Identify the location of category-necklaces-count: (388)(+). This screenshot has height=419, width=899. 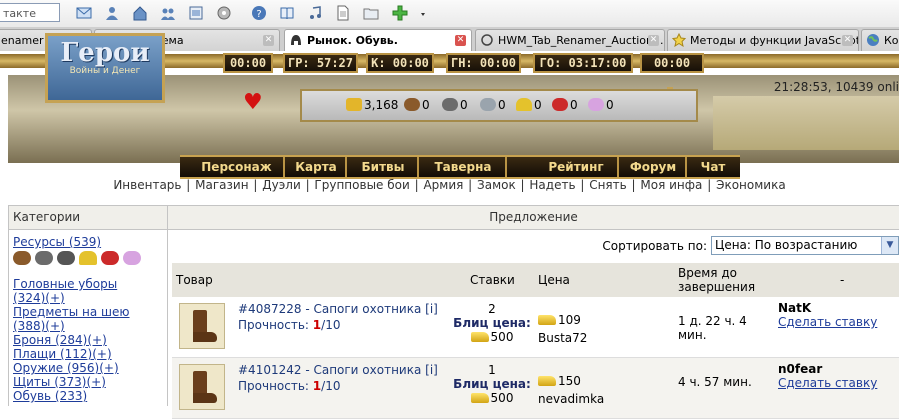
(88, 326).